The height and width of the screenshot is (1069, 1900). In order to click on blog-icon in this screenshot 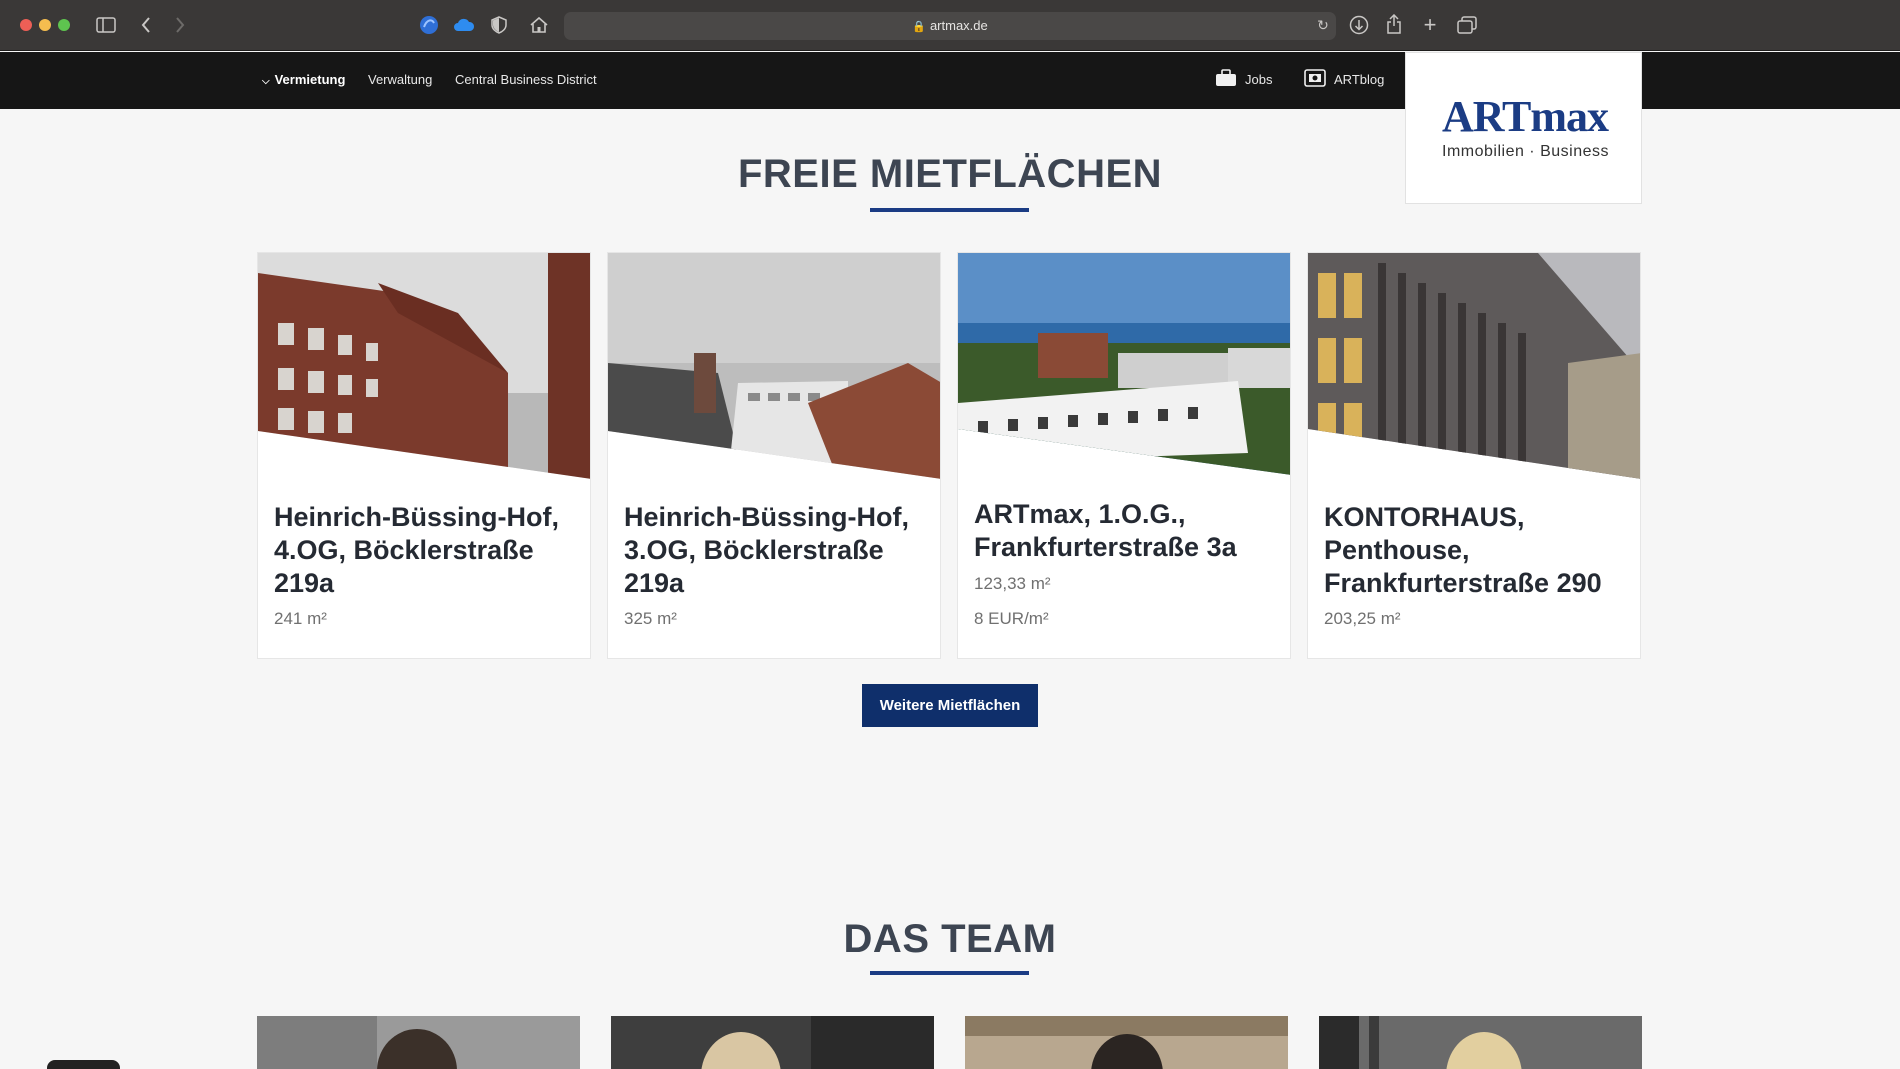, I will do `click(1315, 79)`.